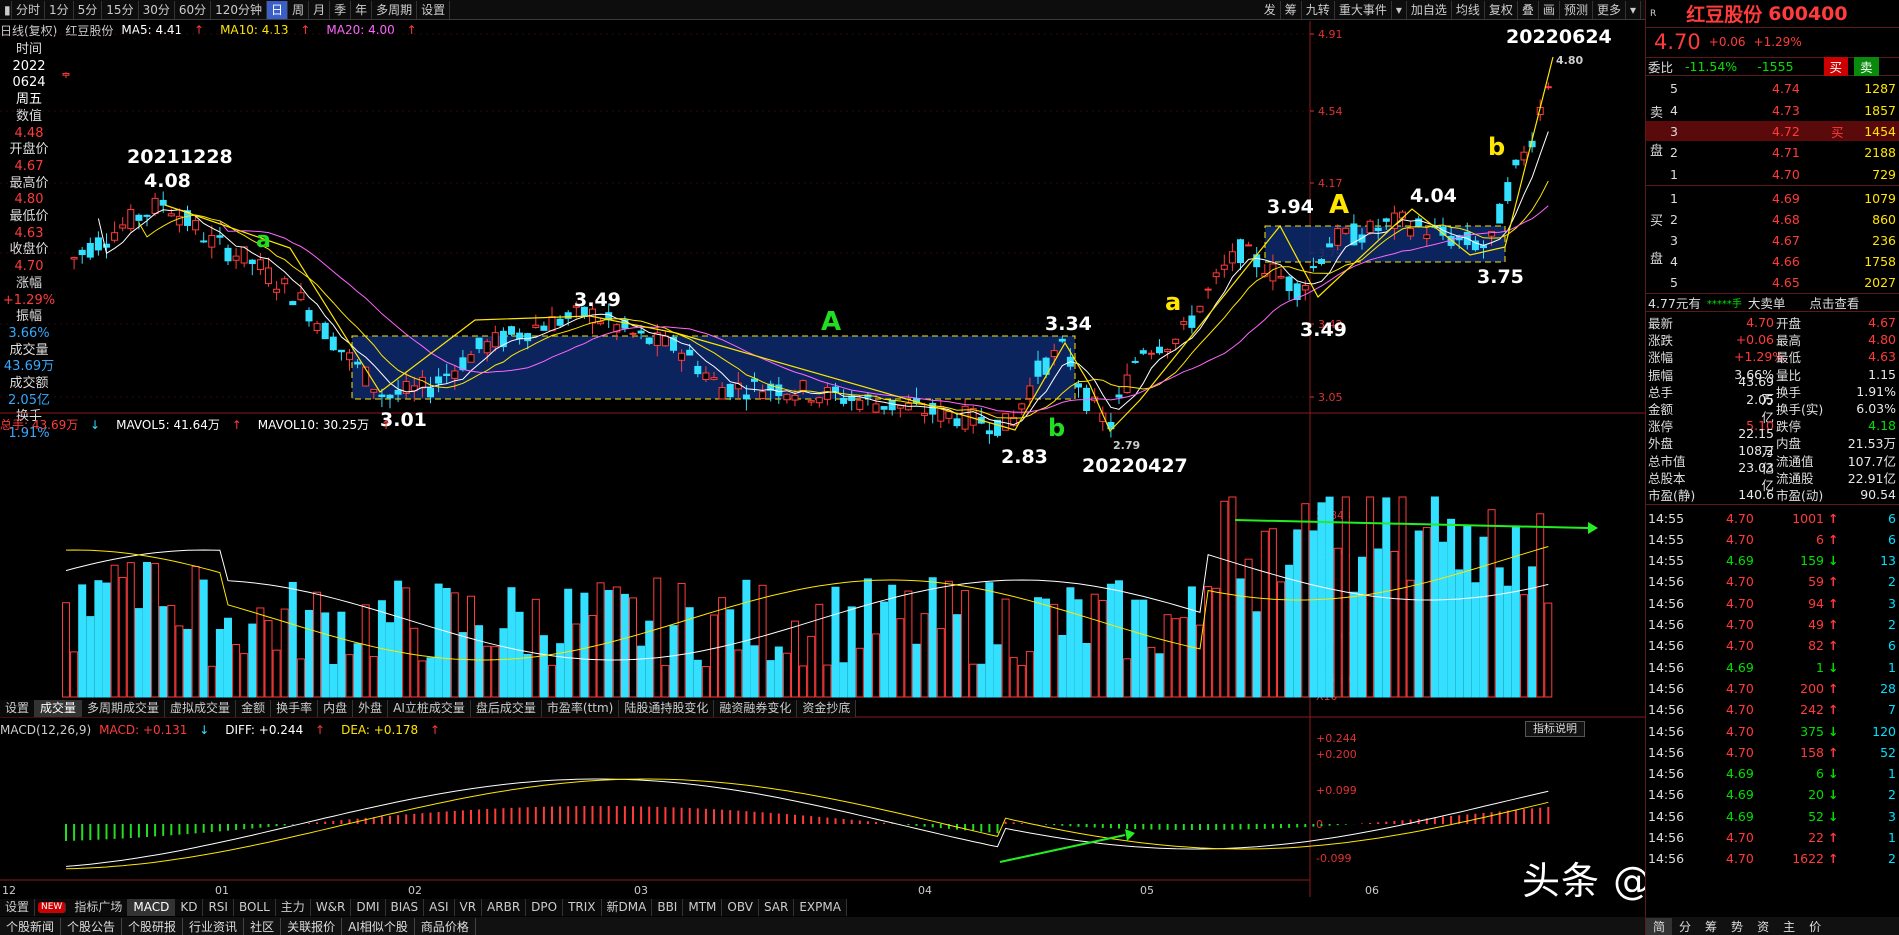  I want to click on quote-tab-5: 主, so click(1789, 926).